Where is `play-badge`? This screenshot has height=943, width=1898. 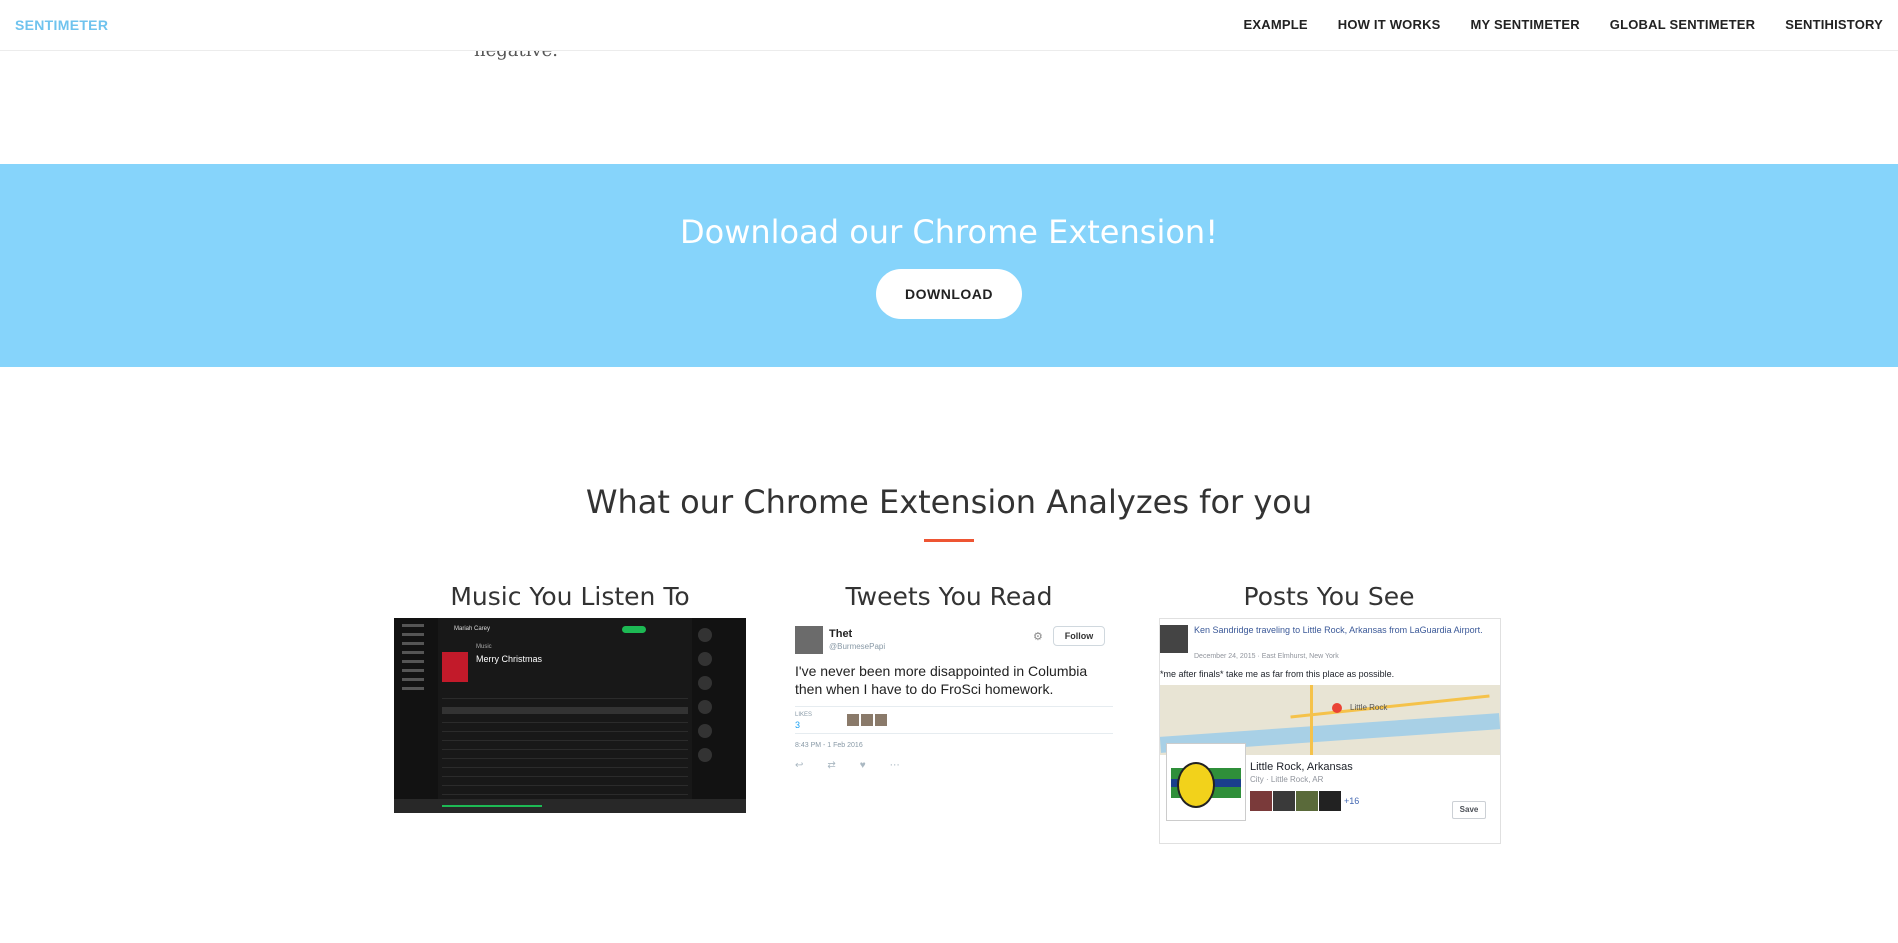 play-badge is located at coordinates (634, 629).